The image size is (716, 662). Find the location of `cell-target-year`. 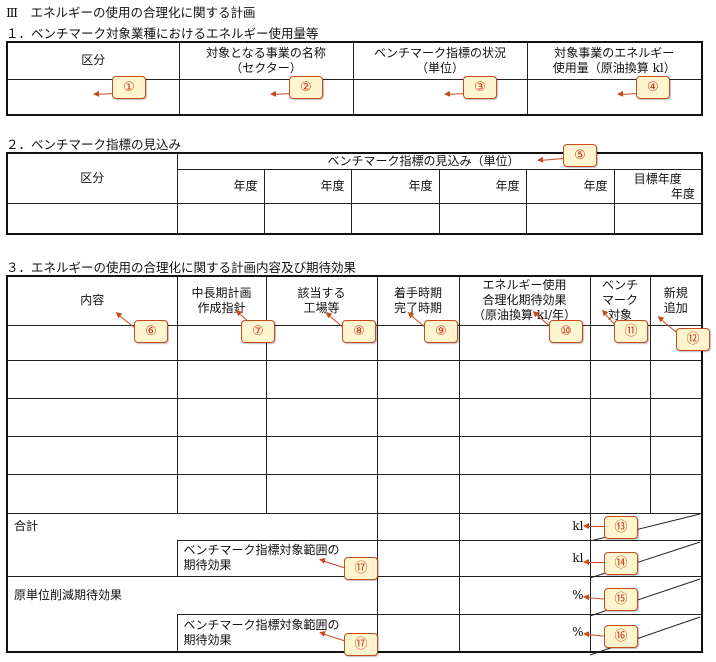

cell-target-year is located at coordinates (658, 218).